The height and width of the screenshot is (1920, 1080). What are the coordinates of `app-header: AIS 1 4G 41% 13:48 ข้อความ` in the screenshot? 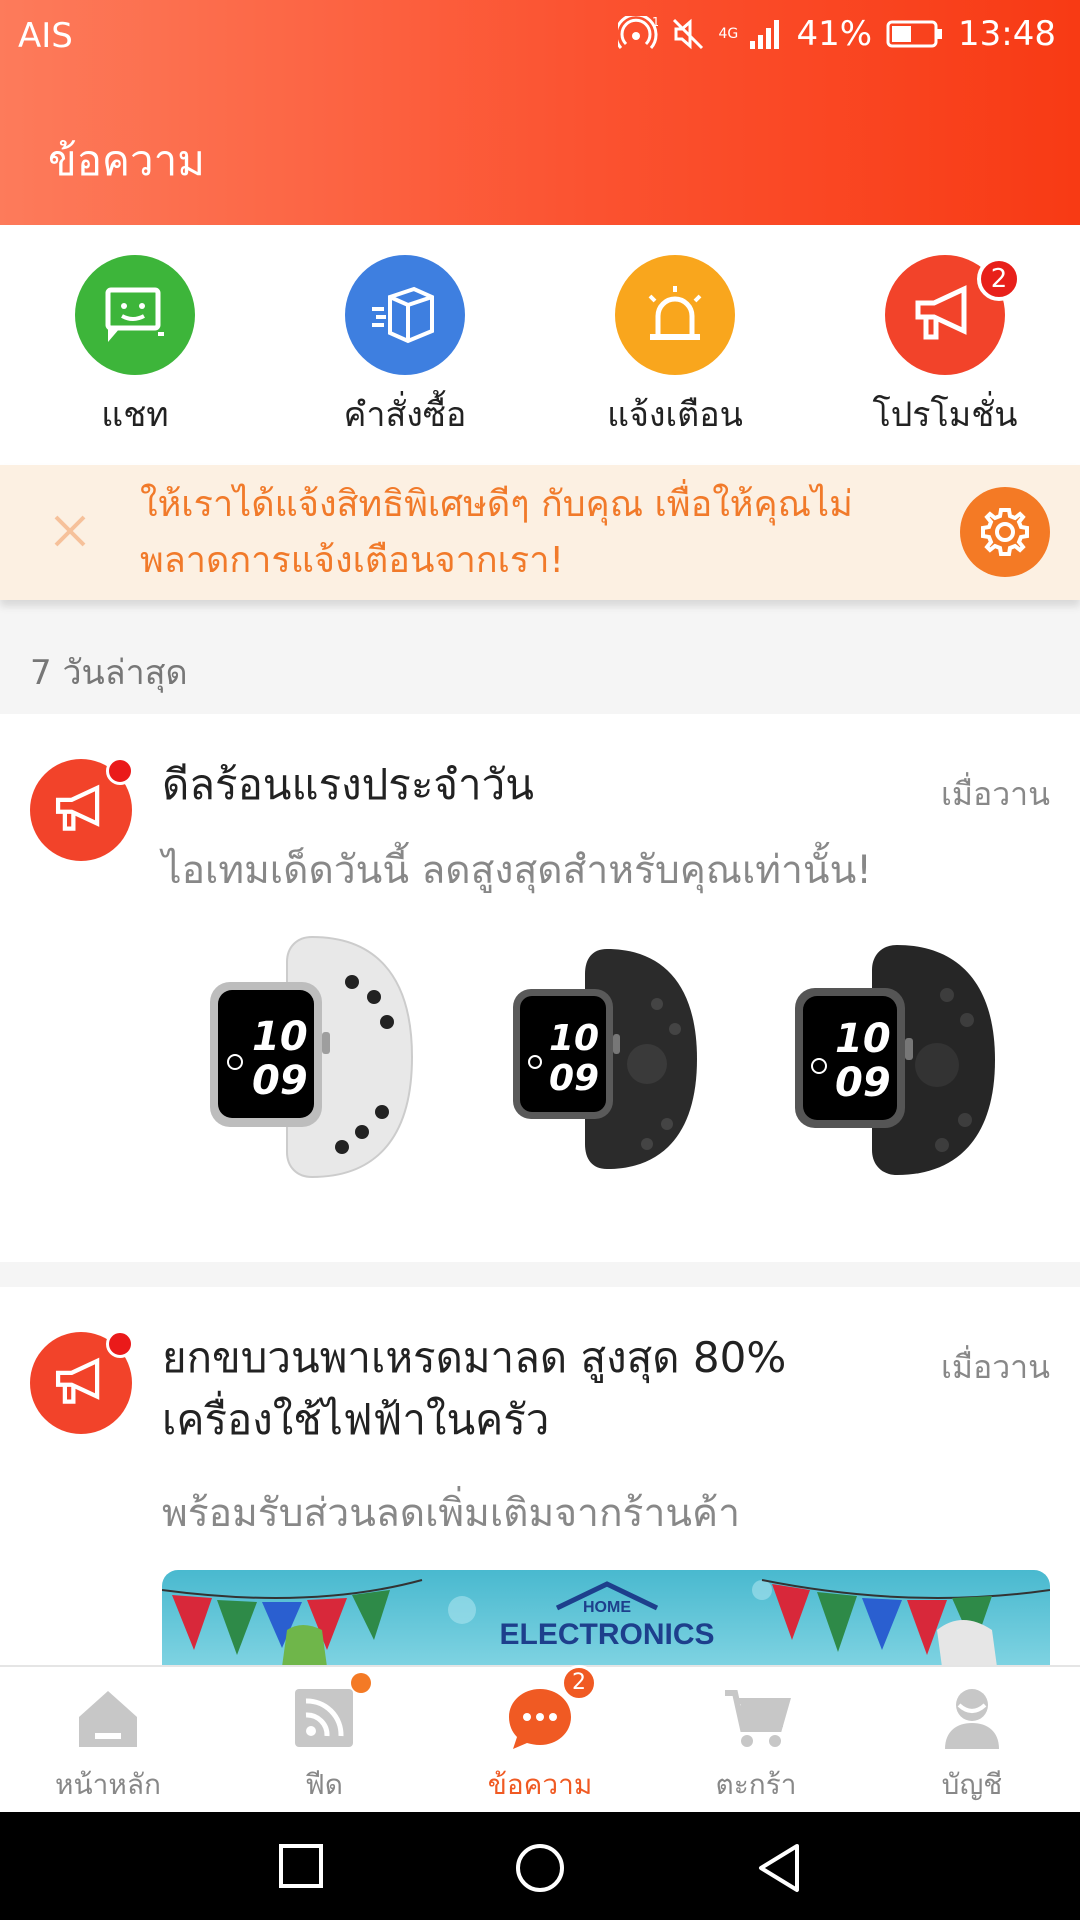 It's located at (540, 112).